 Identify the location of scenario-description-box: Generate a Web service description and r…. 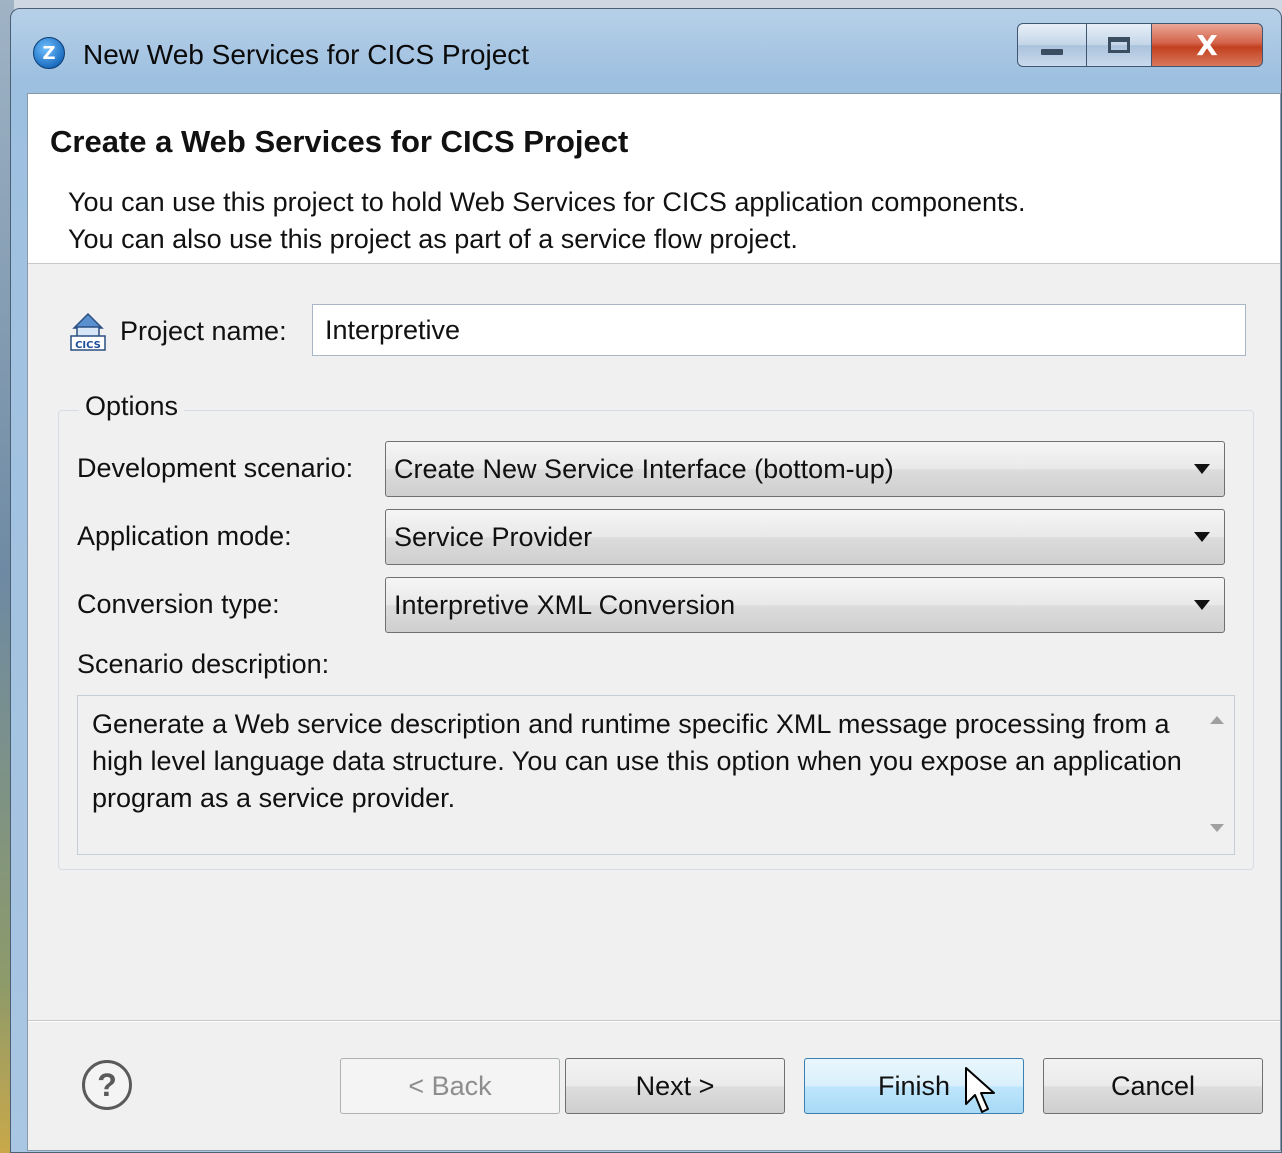
(656, 775).